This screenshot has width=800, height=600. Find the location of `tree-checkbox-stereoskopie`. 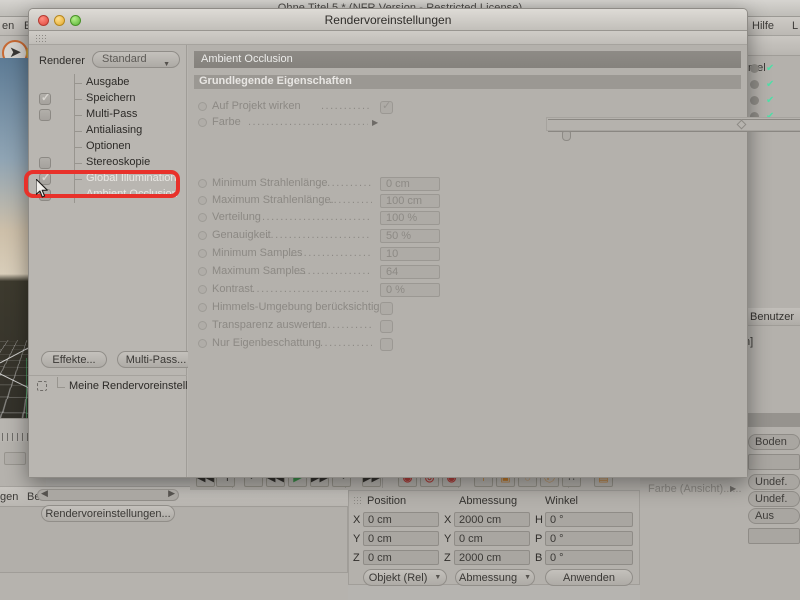

tree-checkbox-stereoskopie is located at coordinates (45, 163).